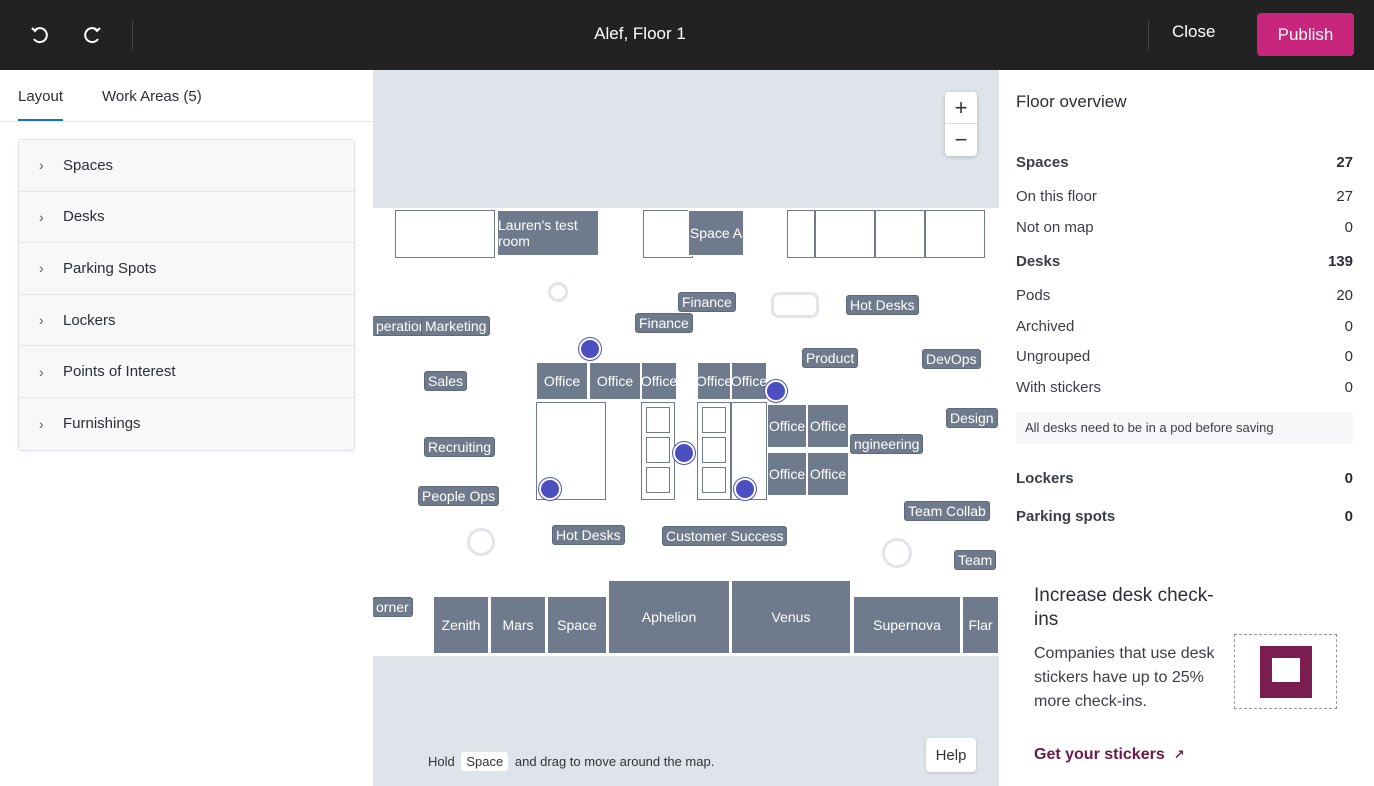 The height and width of the screenshot is (786, 1374). I want to click on page-title: Alef, Floor 1, so click(640, 33).